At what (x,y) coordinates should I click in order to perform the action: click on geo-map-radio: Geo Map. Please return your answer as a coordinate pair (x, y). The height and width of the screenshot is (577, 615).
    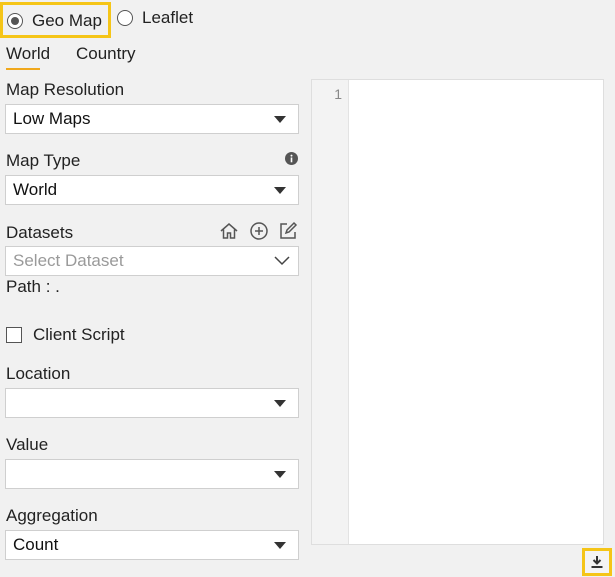
    Looking at the image, I should click on (57, 21).